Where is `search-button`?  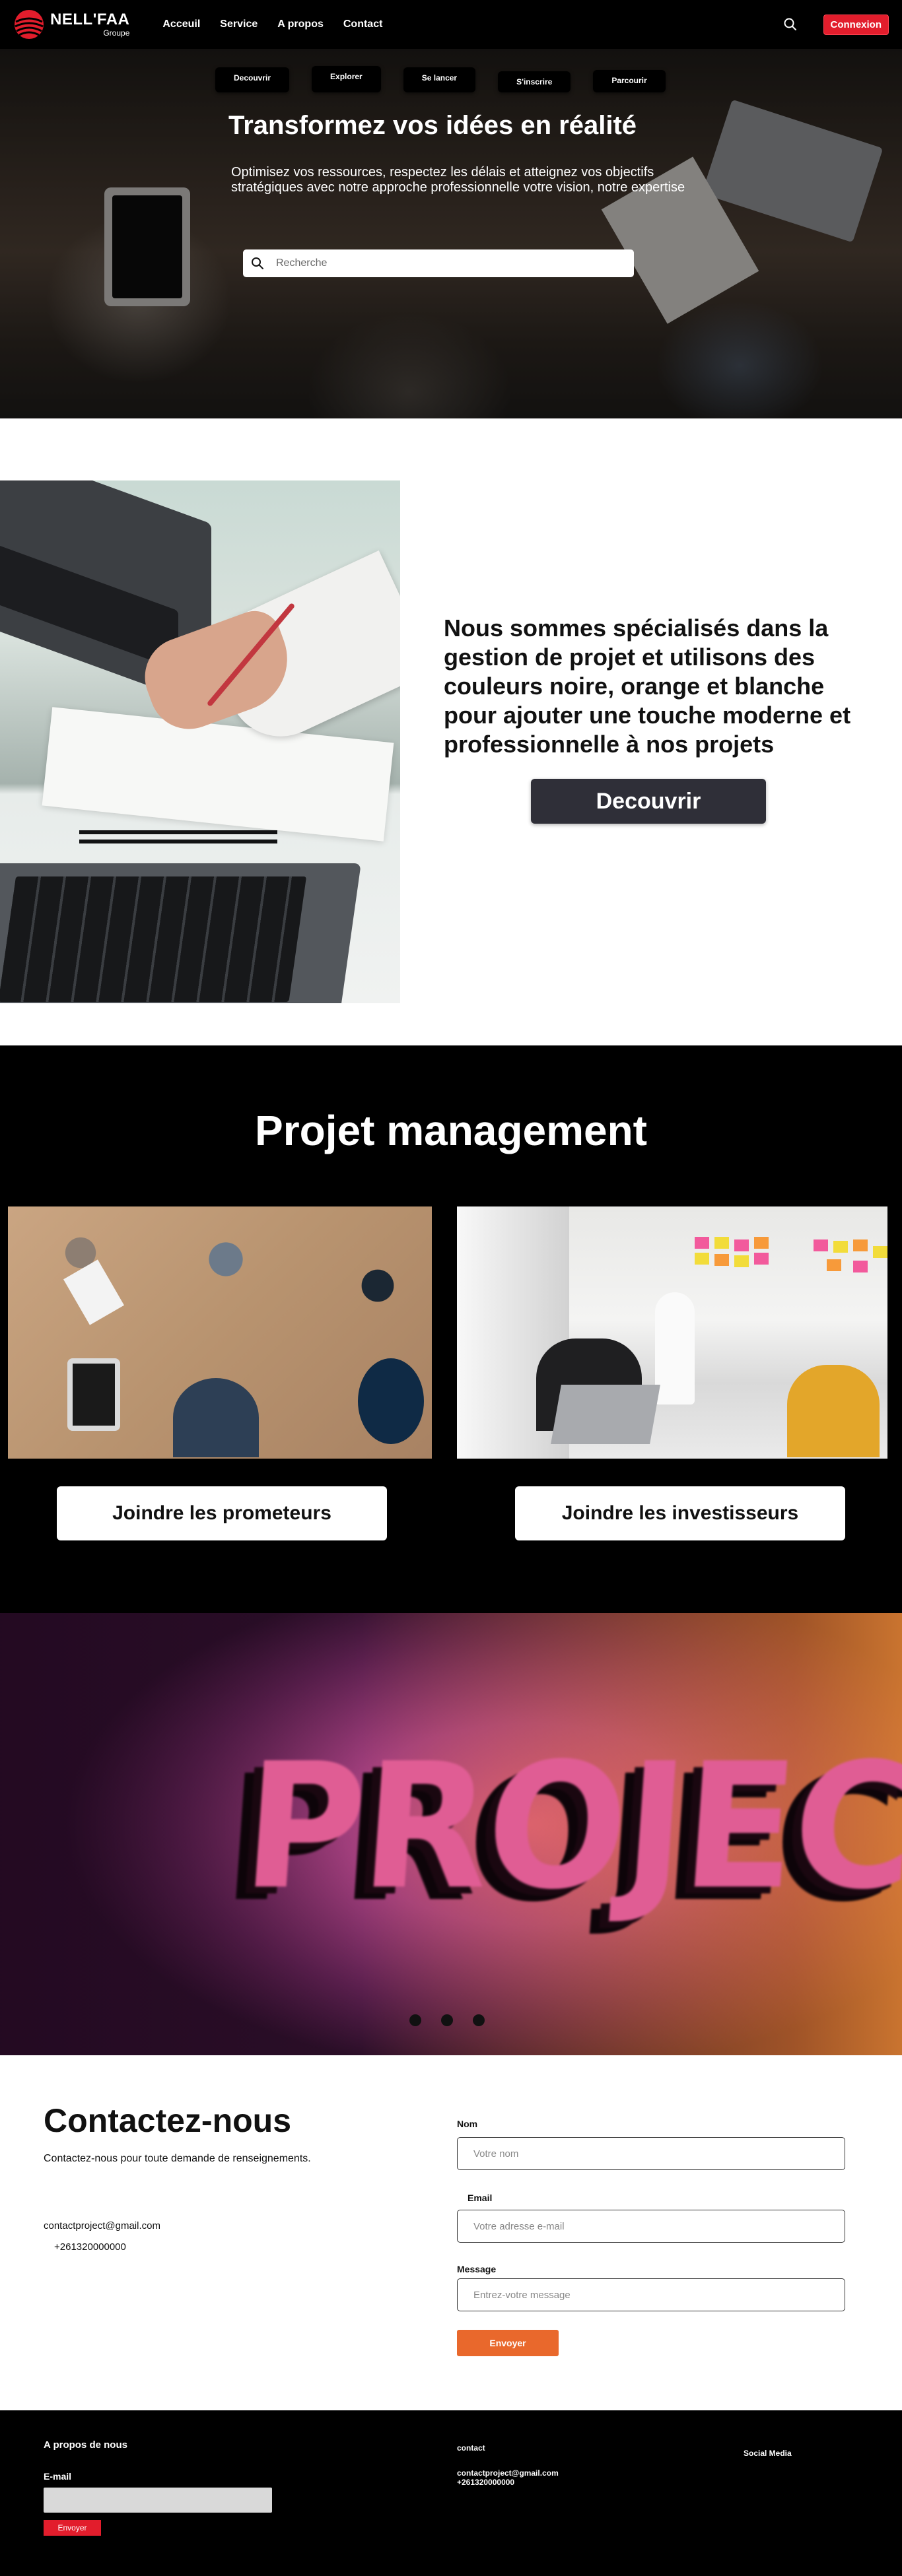
search-button is located at coordinates (790, 25).